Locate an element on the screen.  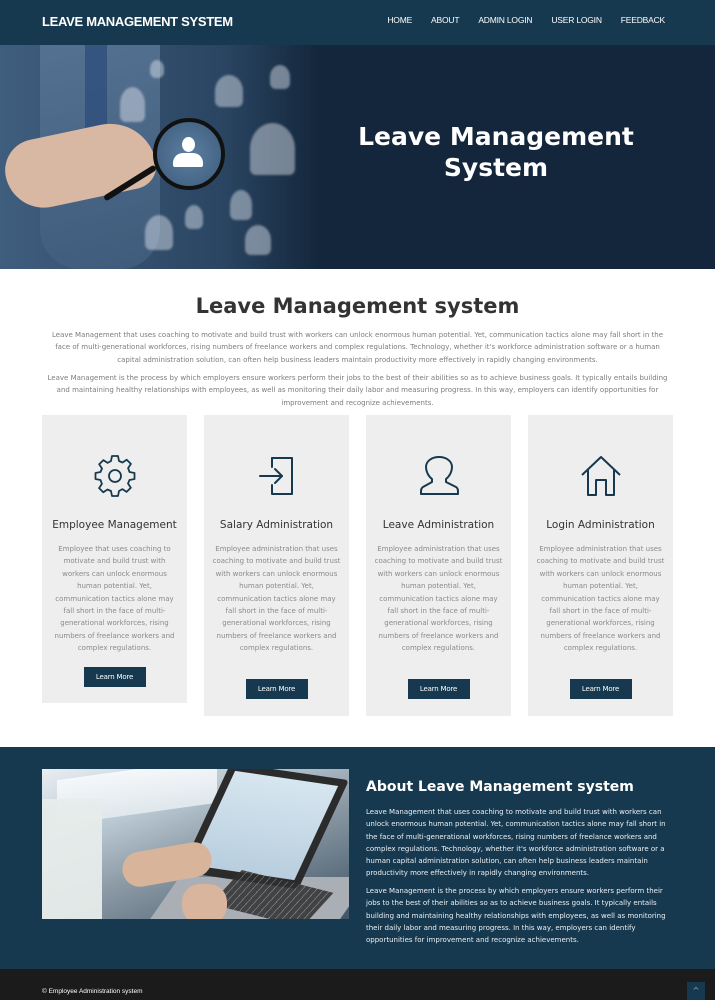
user-icon is located at coordinates (439, 475).